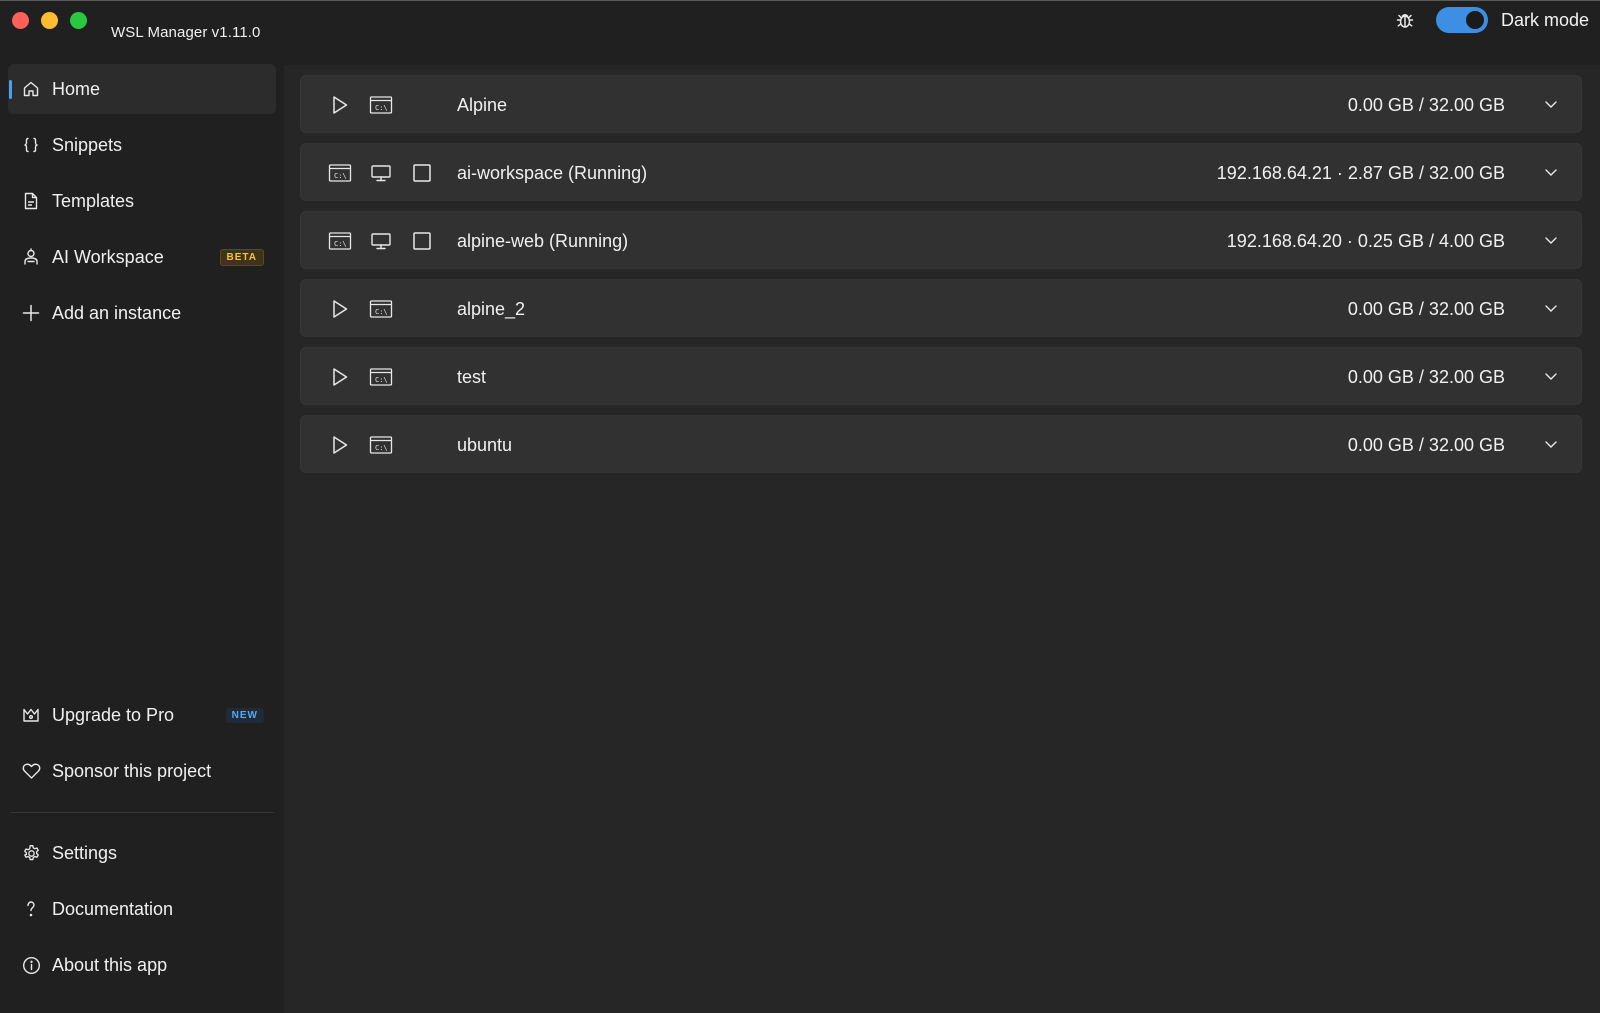  What do you see at coordinates (244, 715) in the screenshot?
I see `new-badge: NEW` at bounding box center [244, 715].